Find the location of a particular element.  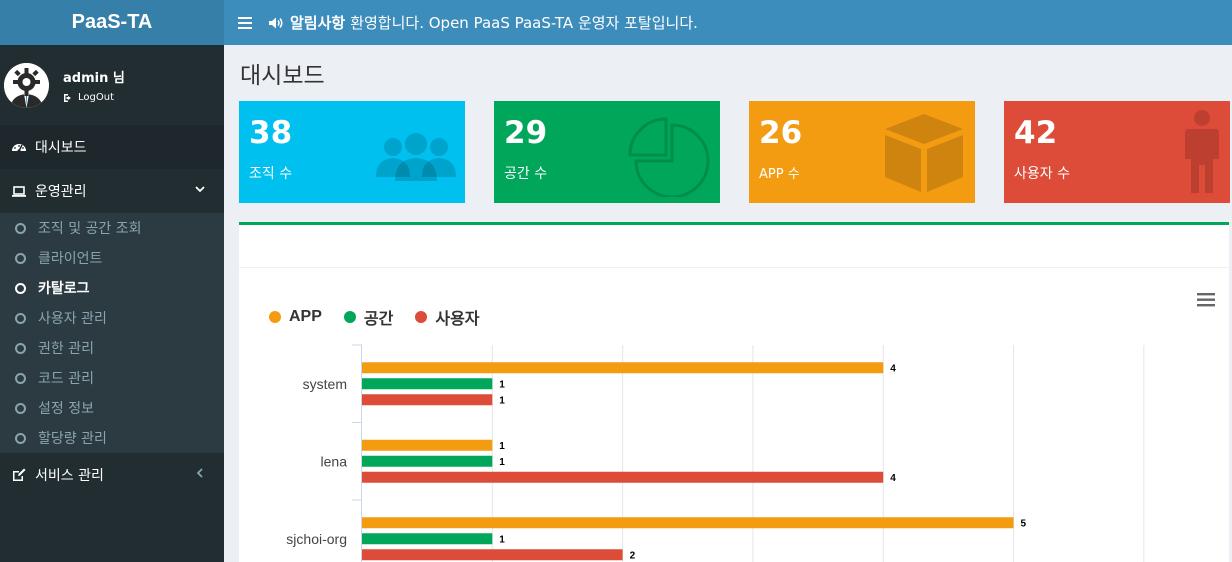

sidebar-item-dashboard: 대시보드 is located at coordinates (112, 147).